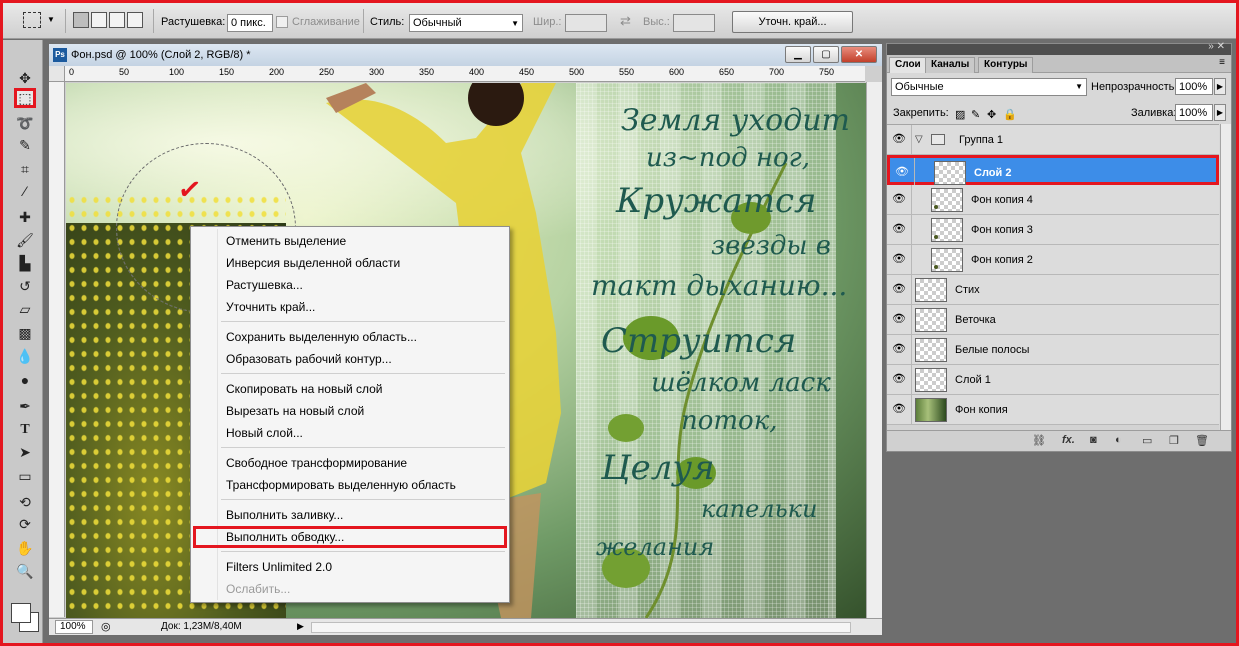 This screenshot has height=646, width=1239. I want to click on rect-marquee-tool-icon: ⬚, so click(25, 98).